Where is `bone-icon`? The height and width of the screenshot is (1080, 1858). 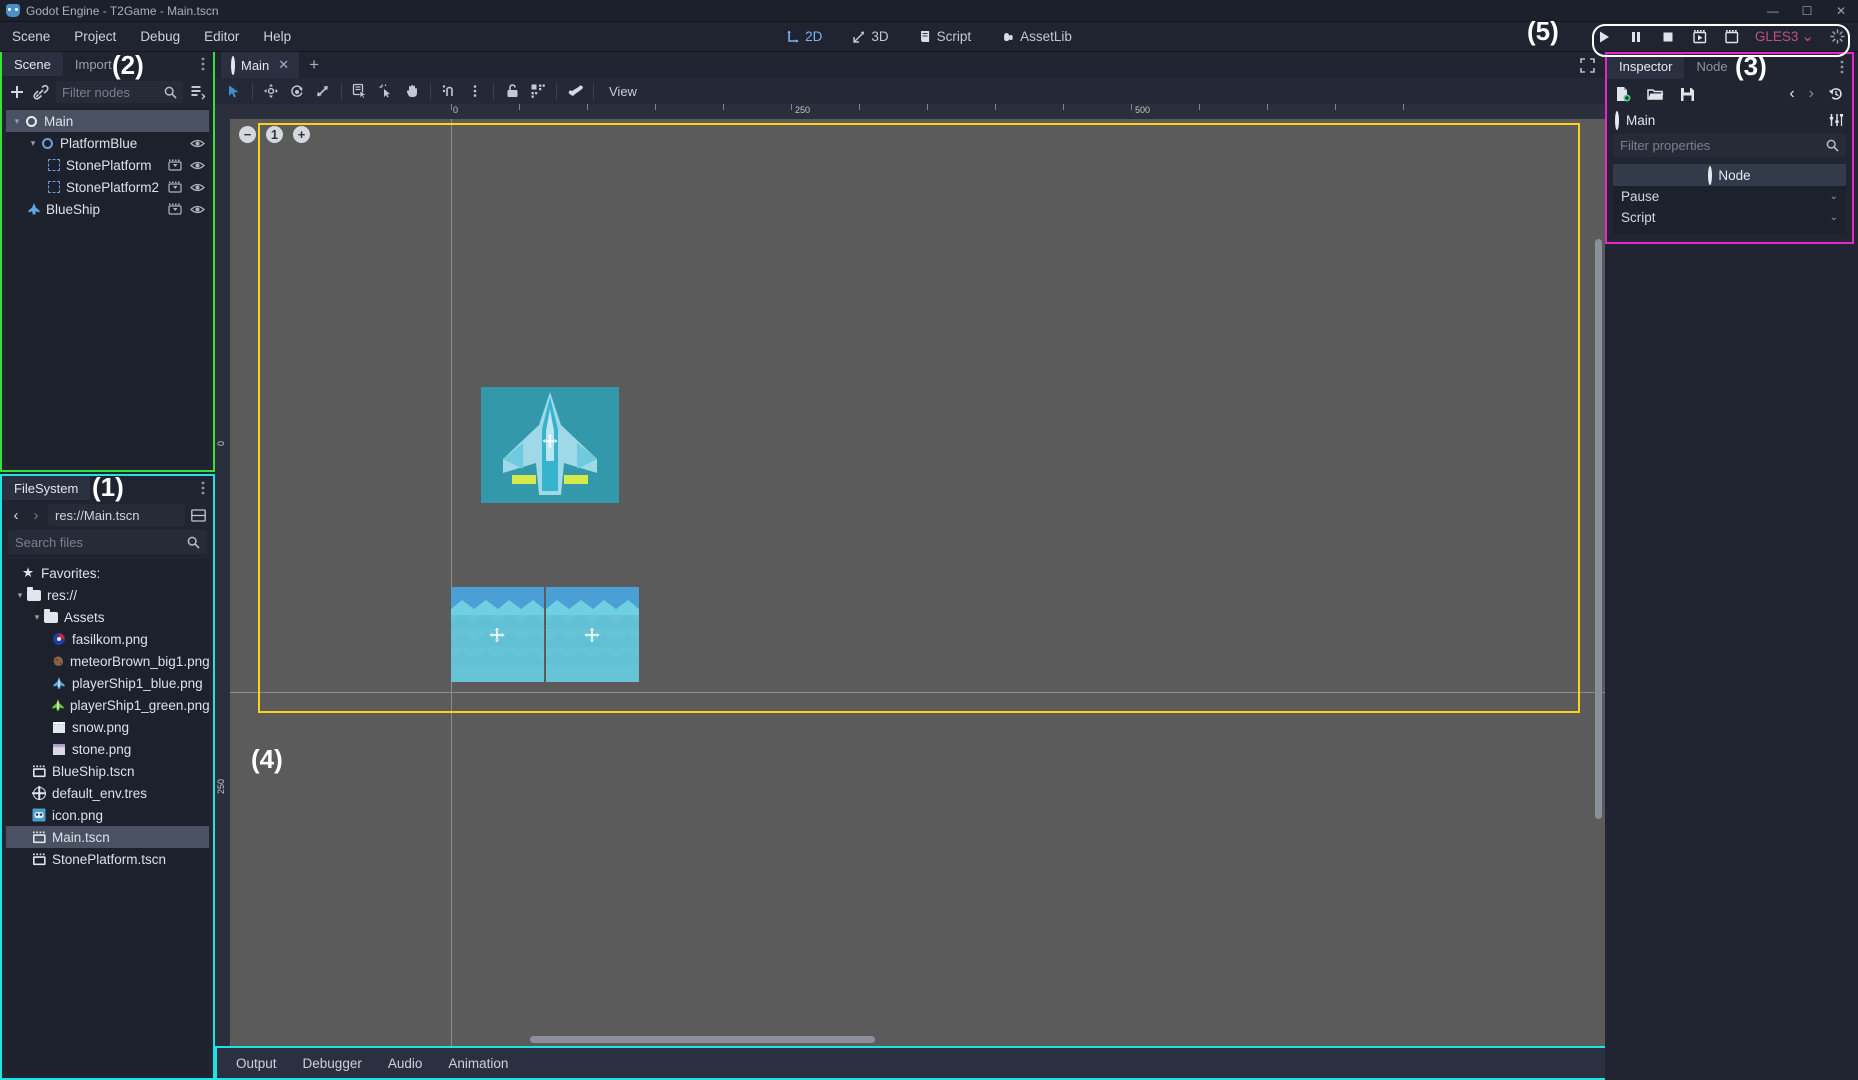 bone-icon is located at coordinates (575, 91).